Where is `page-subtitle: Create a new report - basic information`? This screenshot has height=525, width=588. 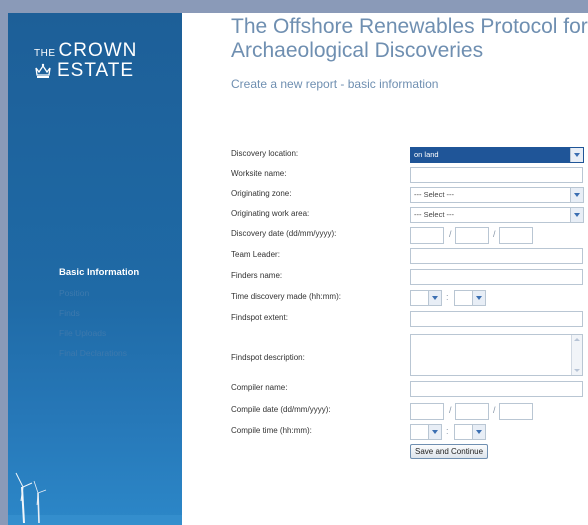 page-subtitle: Create a new report - basic information is located at coordinates (335, 84).